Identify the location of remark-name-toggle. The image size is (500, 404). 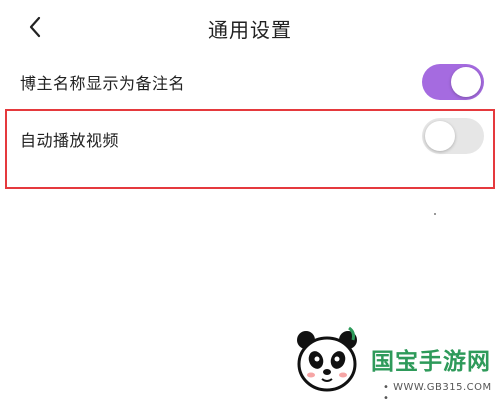
(453, 82).